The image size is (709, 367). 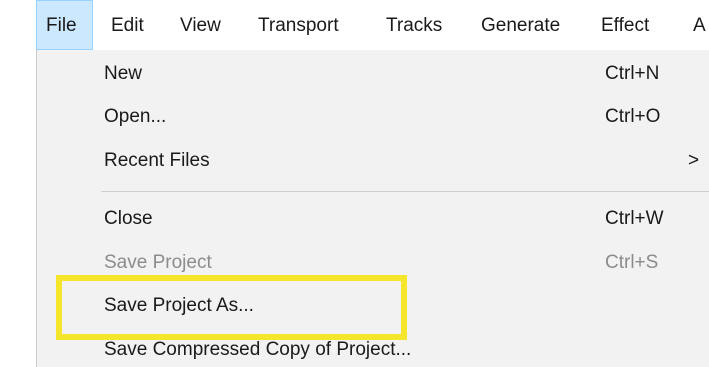 What do you see at coordinates (632, 73) in the screenshot?
I see `menu-item-shortcut: Ctrl+N` at bounding box center [632, 73].